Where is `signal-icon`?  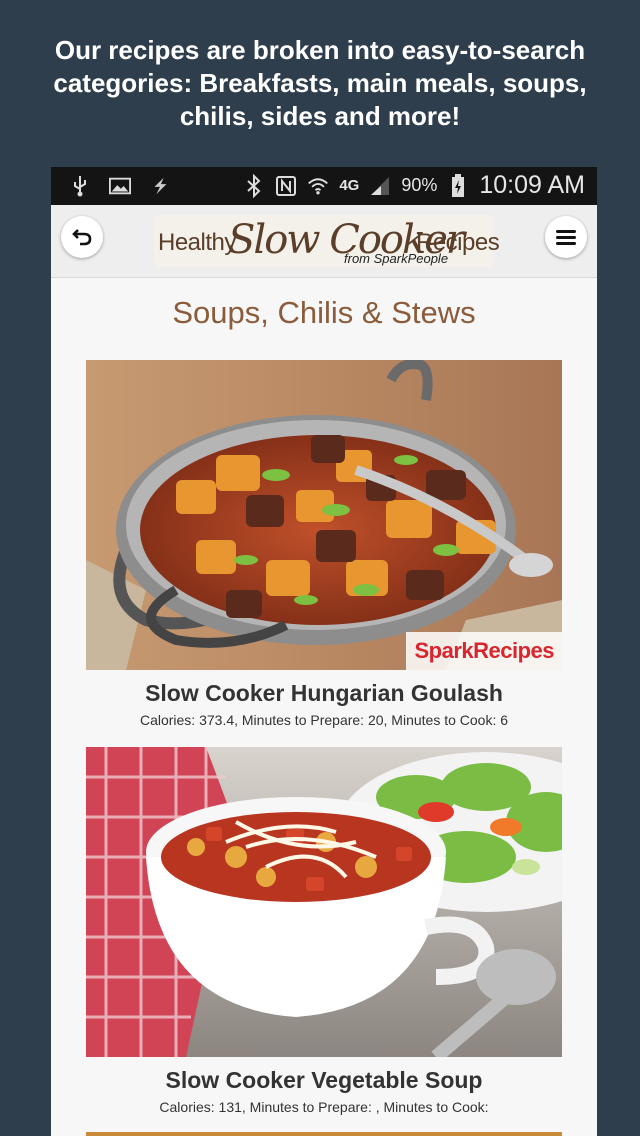
signal-icon is located at coordinates (380, 186).